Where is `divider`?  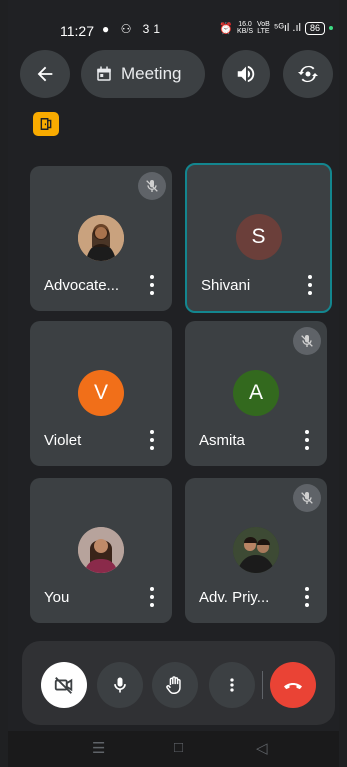 divider is located at coordinates (262, 685).